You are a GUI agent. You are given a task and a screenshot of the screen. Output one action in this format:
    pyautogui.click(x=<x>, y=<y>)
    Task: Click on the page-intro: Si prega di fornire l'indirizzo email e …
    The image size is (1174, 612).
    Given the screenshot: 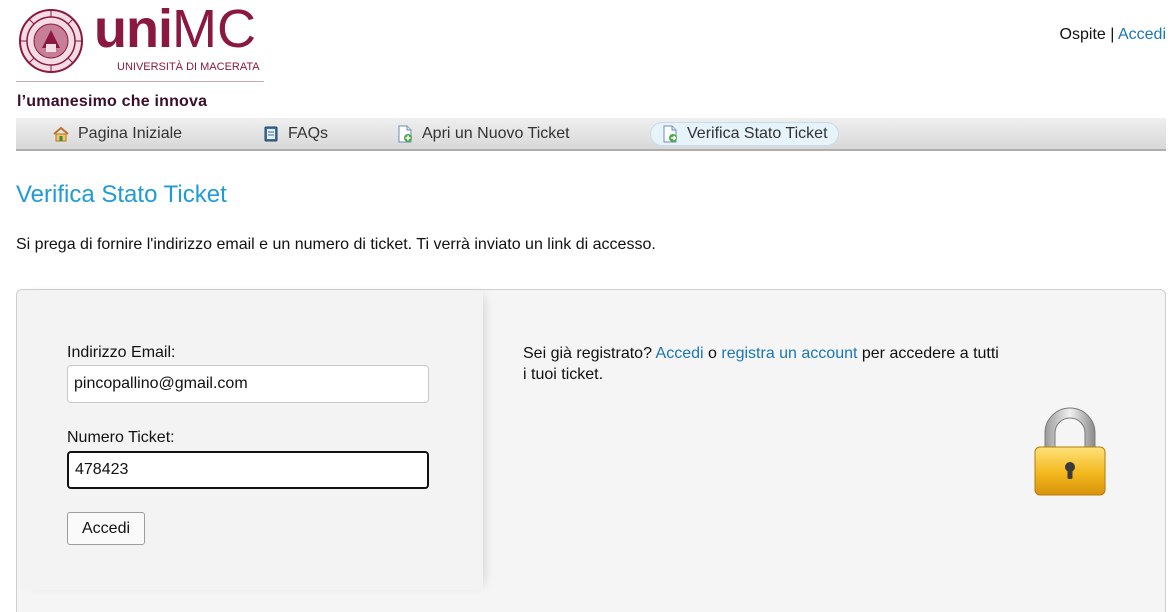 What is the action you would take?
    pyautogui.click(x=336, y=244)
    